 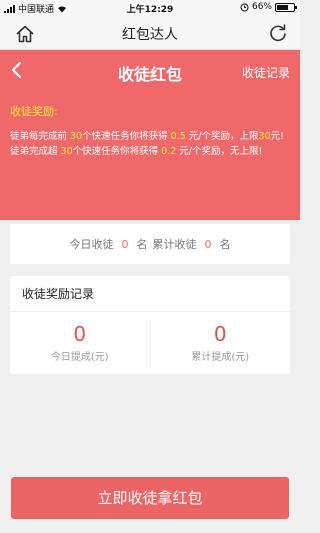 I want to click on records-title: 收徒奖励记录, so click(x=150, y=294).